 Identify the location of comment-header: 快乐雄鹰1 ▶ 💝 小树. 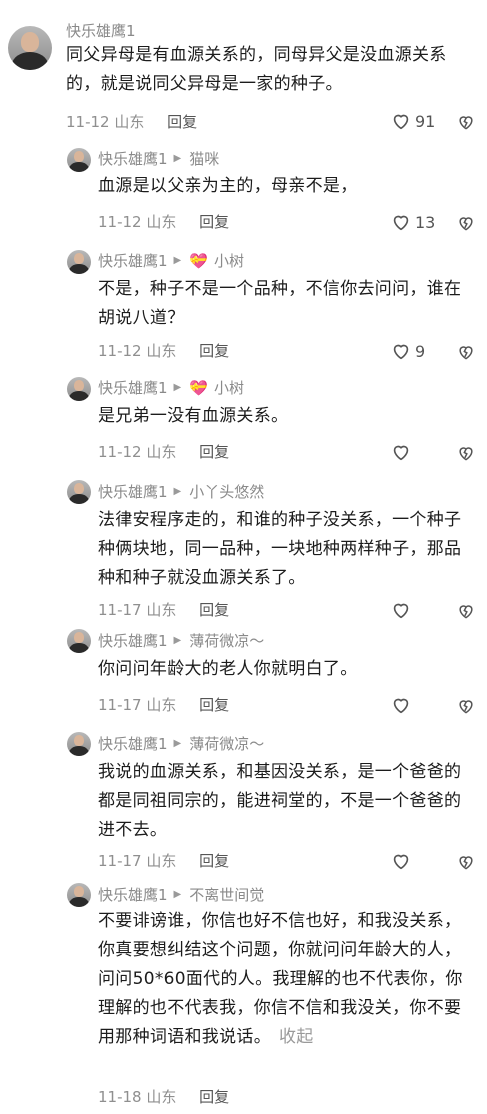
(171, 260).